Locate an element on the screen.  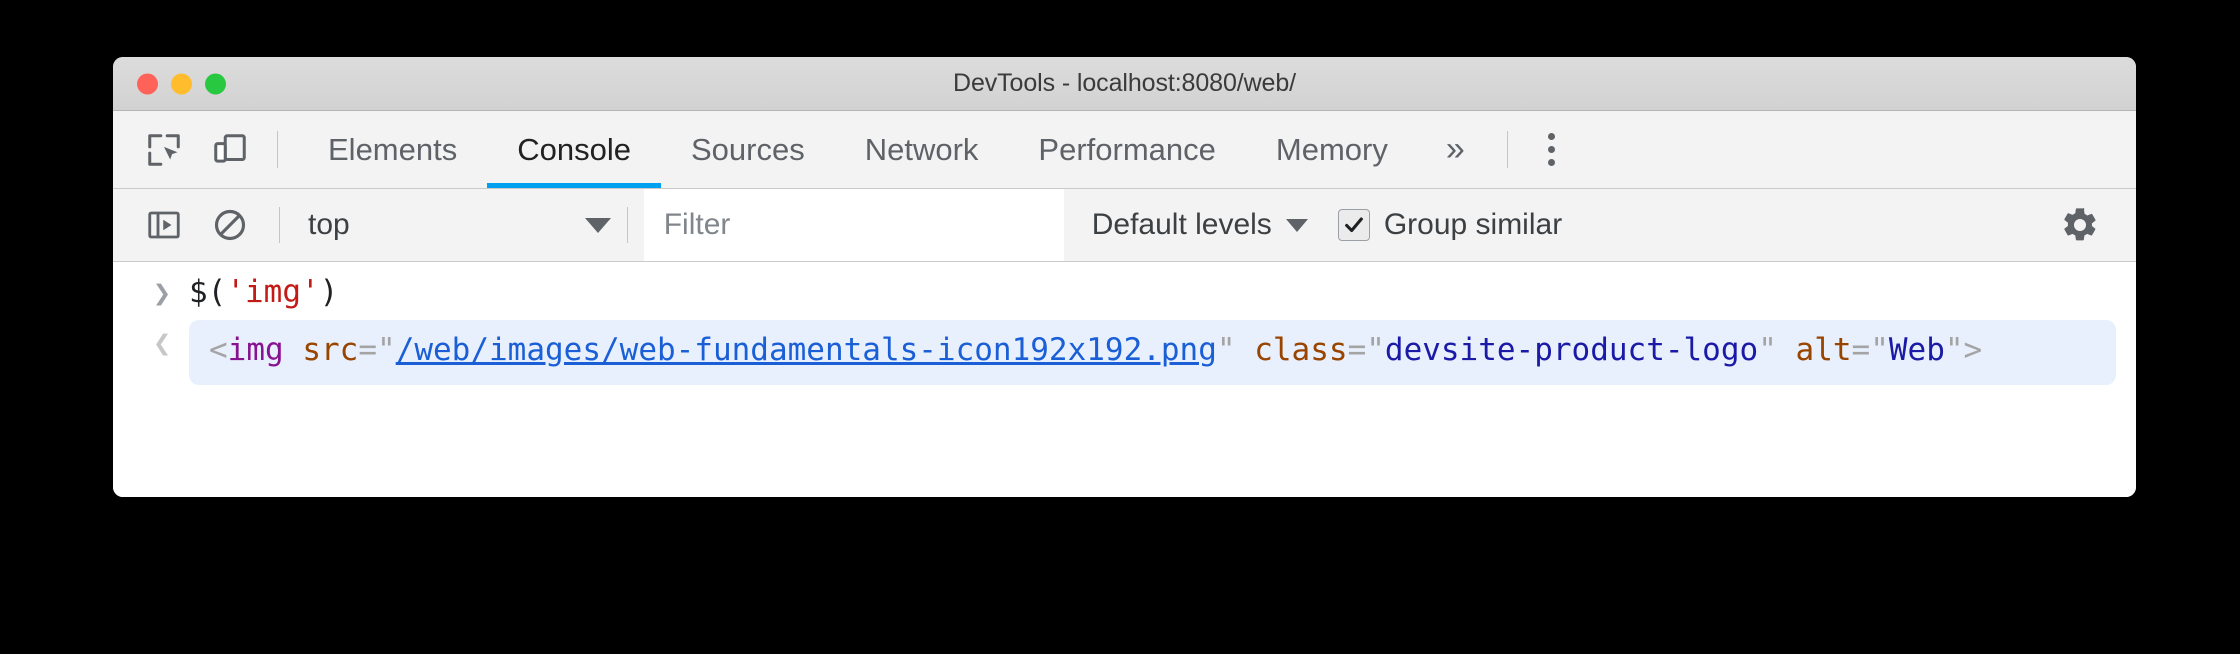
traffic-light-buttons is located at coordinates (181, 83).